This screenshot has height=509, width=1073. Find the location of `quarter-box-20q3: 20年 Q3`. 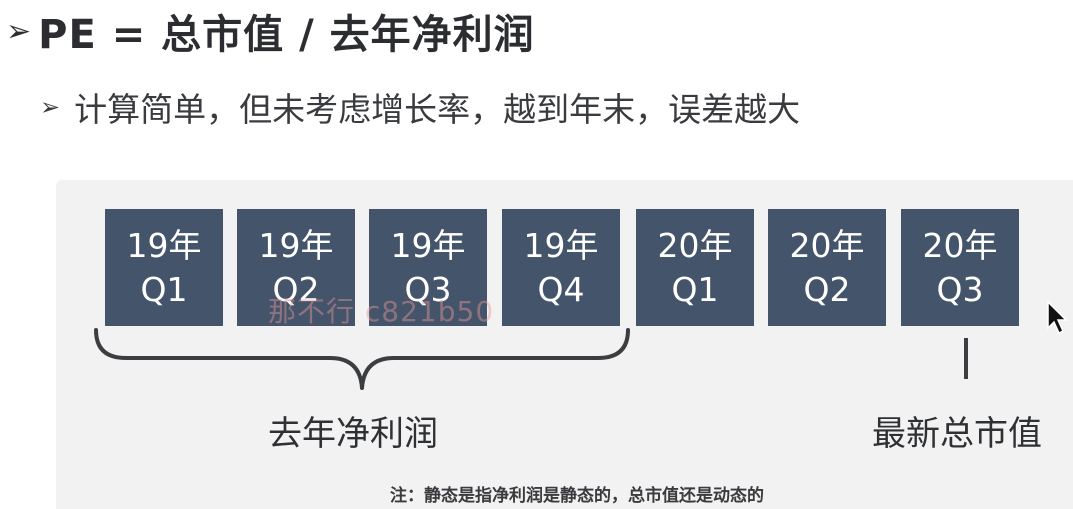

quarter-box-20q3: 20年 Q3 is located at coordinates (960, 267).